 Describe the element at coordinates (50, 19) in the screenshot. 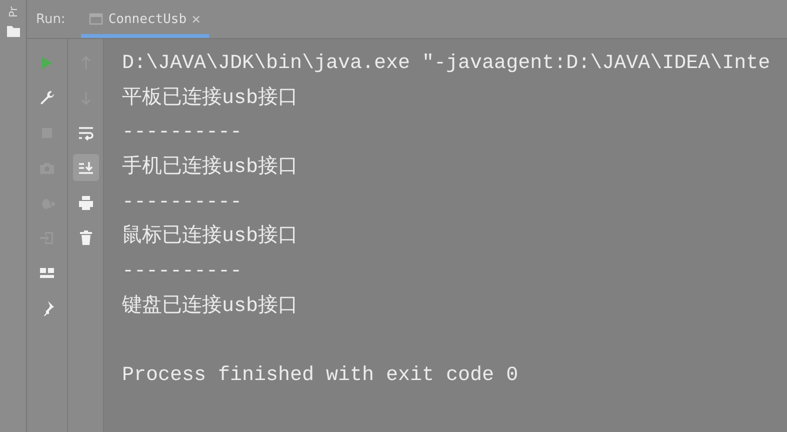

I see `panel-title: Run:` at that location.